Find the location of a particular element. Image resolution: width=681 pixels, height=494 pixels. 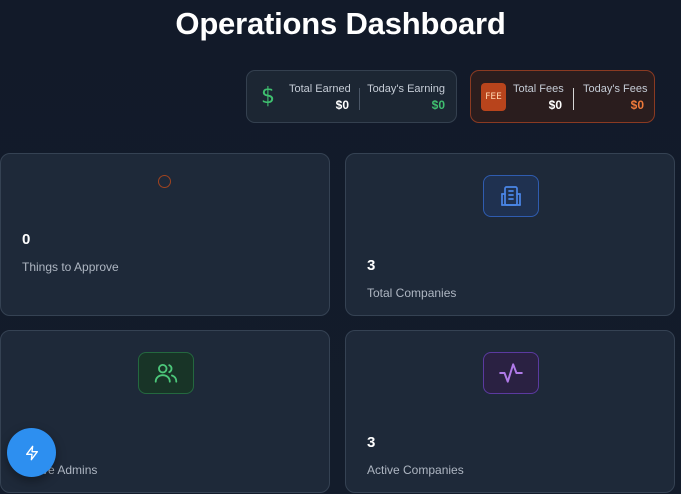

building-icon-box is located at coordinates (511, 196).